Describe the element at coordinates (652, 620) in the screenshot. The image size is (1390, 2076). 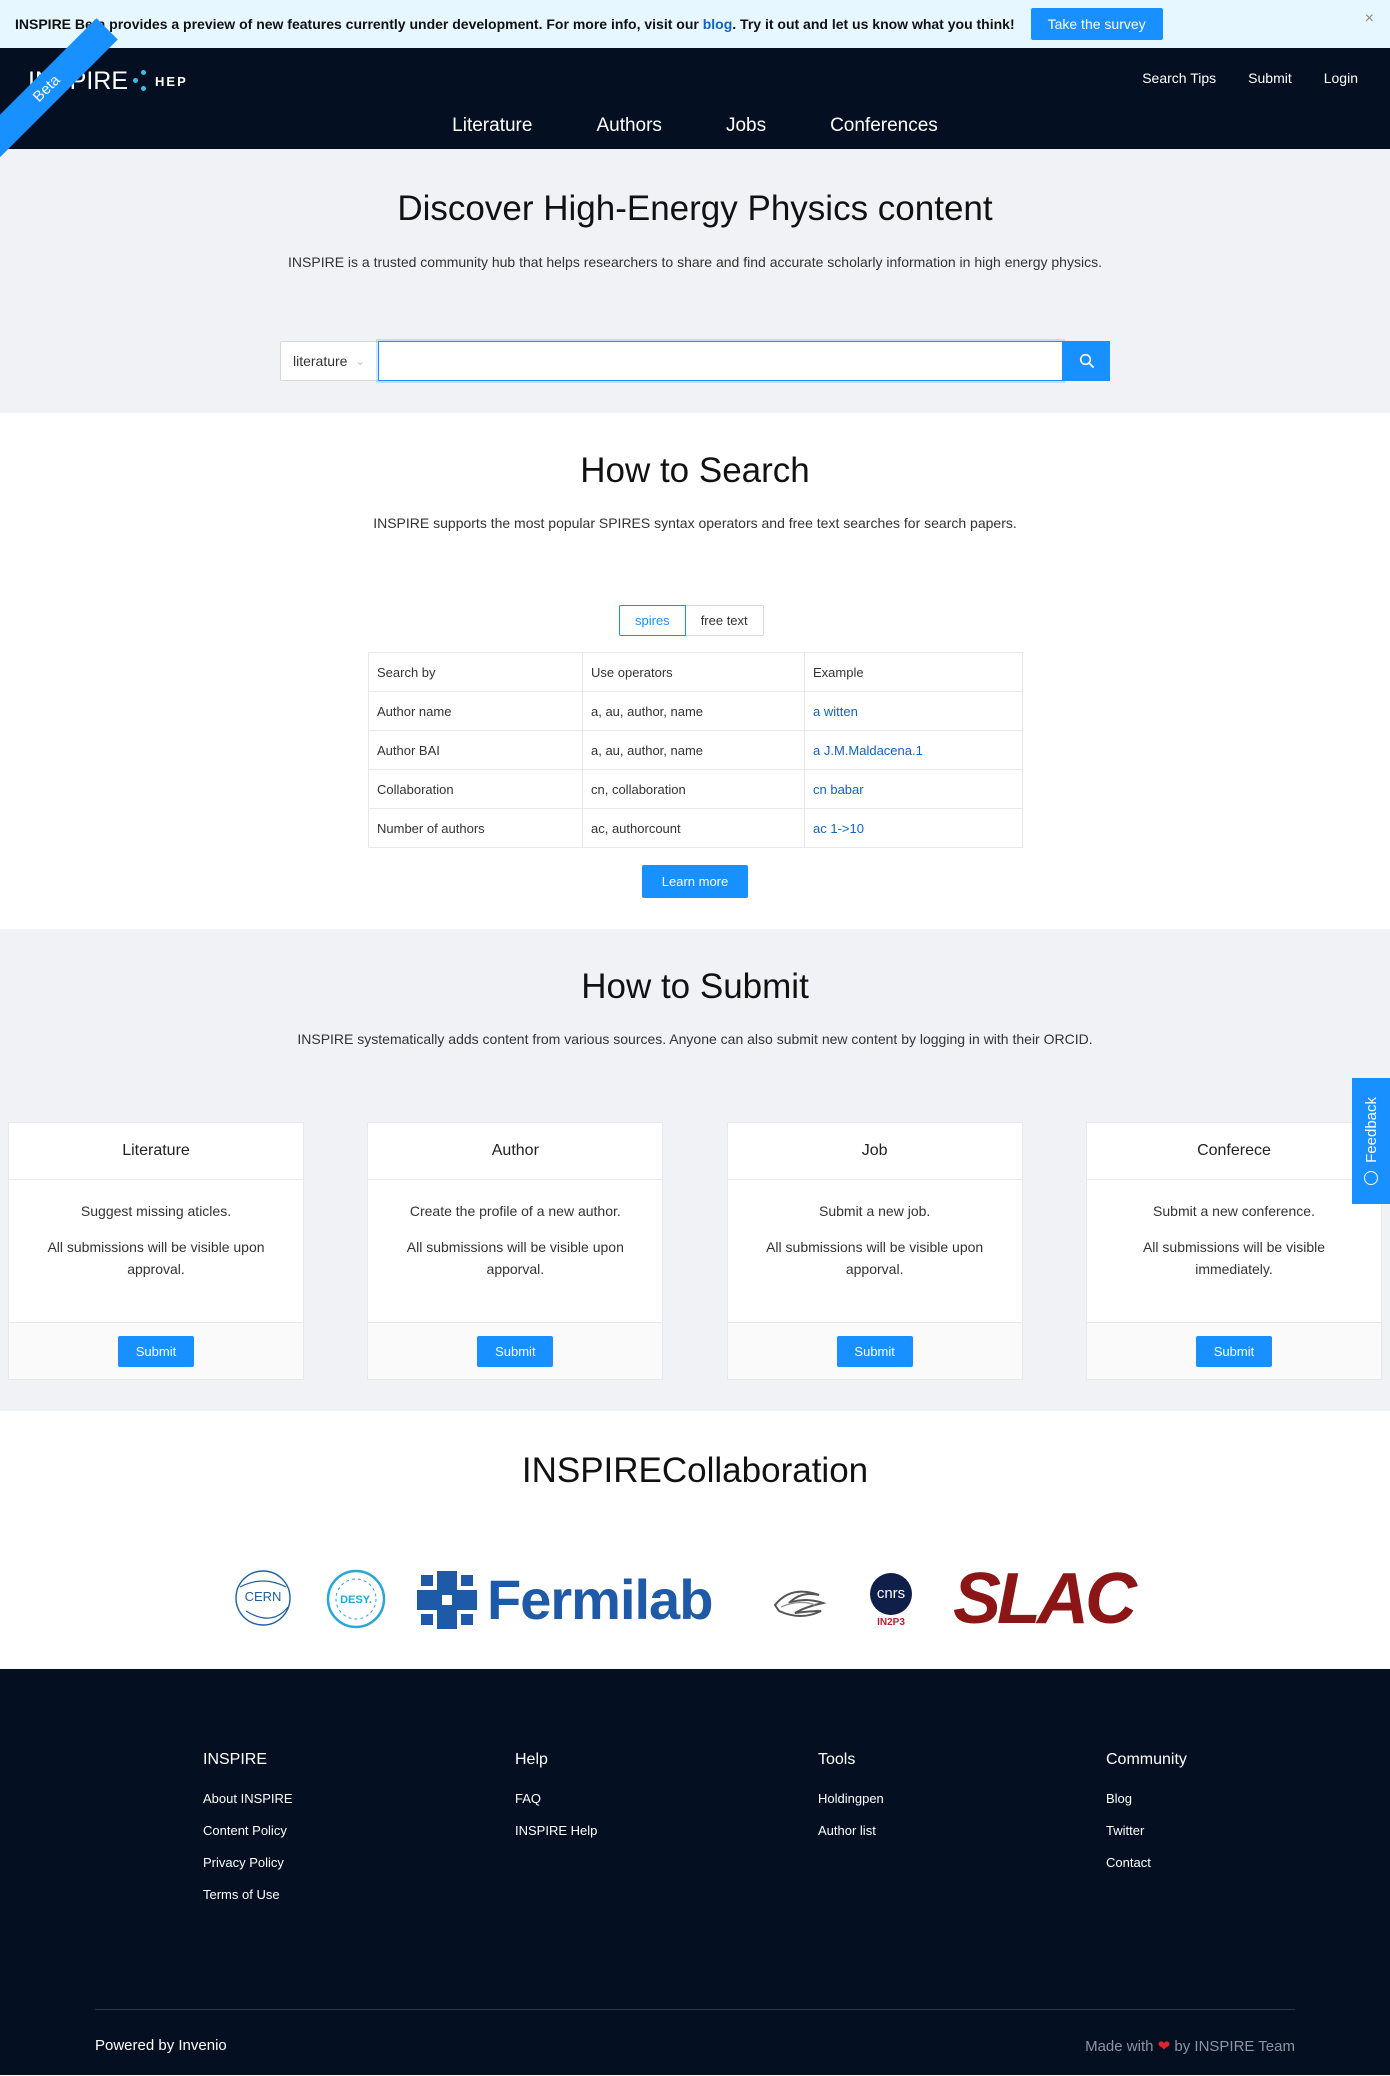
I see `toggle-spires: spires` at that location.